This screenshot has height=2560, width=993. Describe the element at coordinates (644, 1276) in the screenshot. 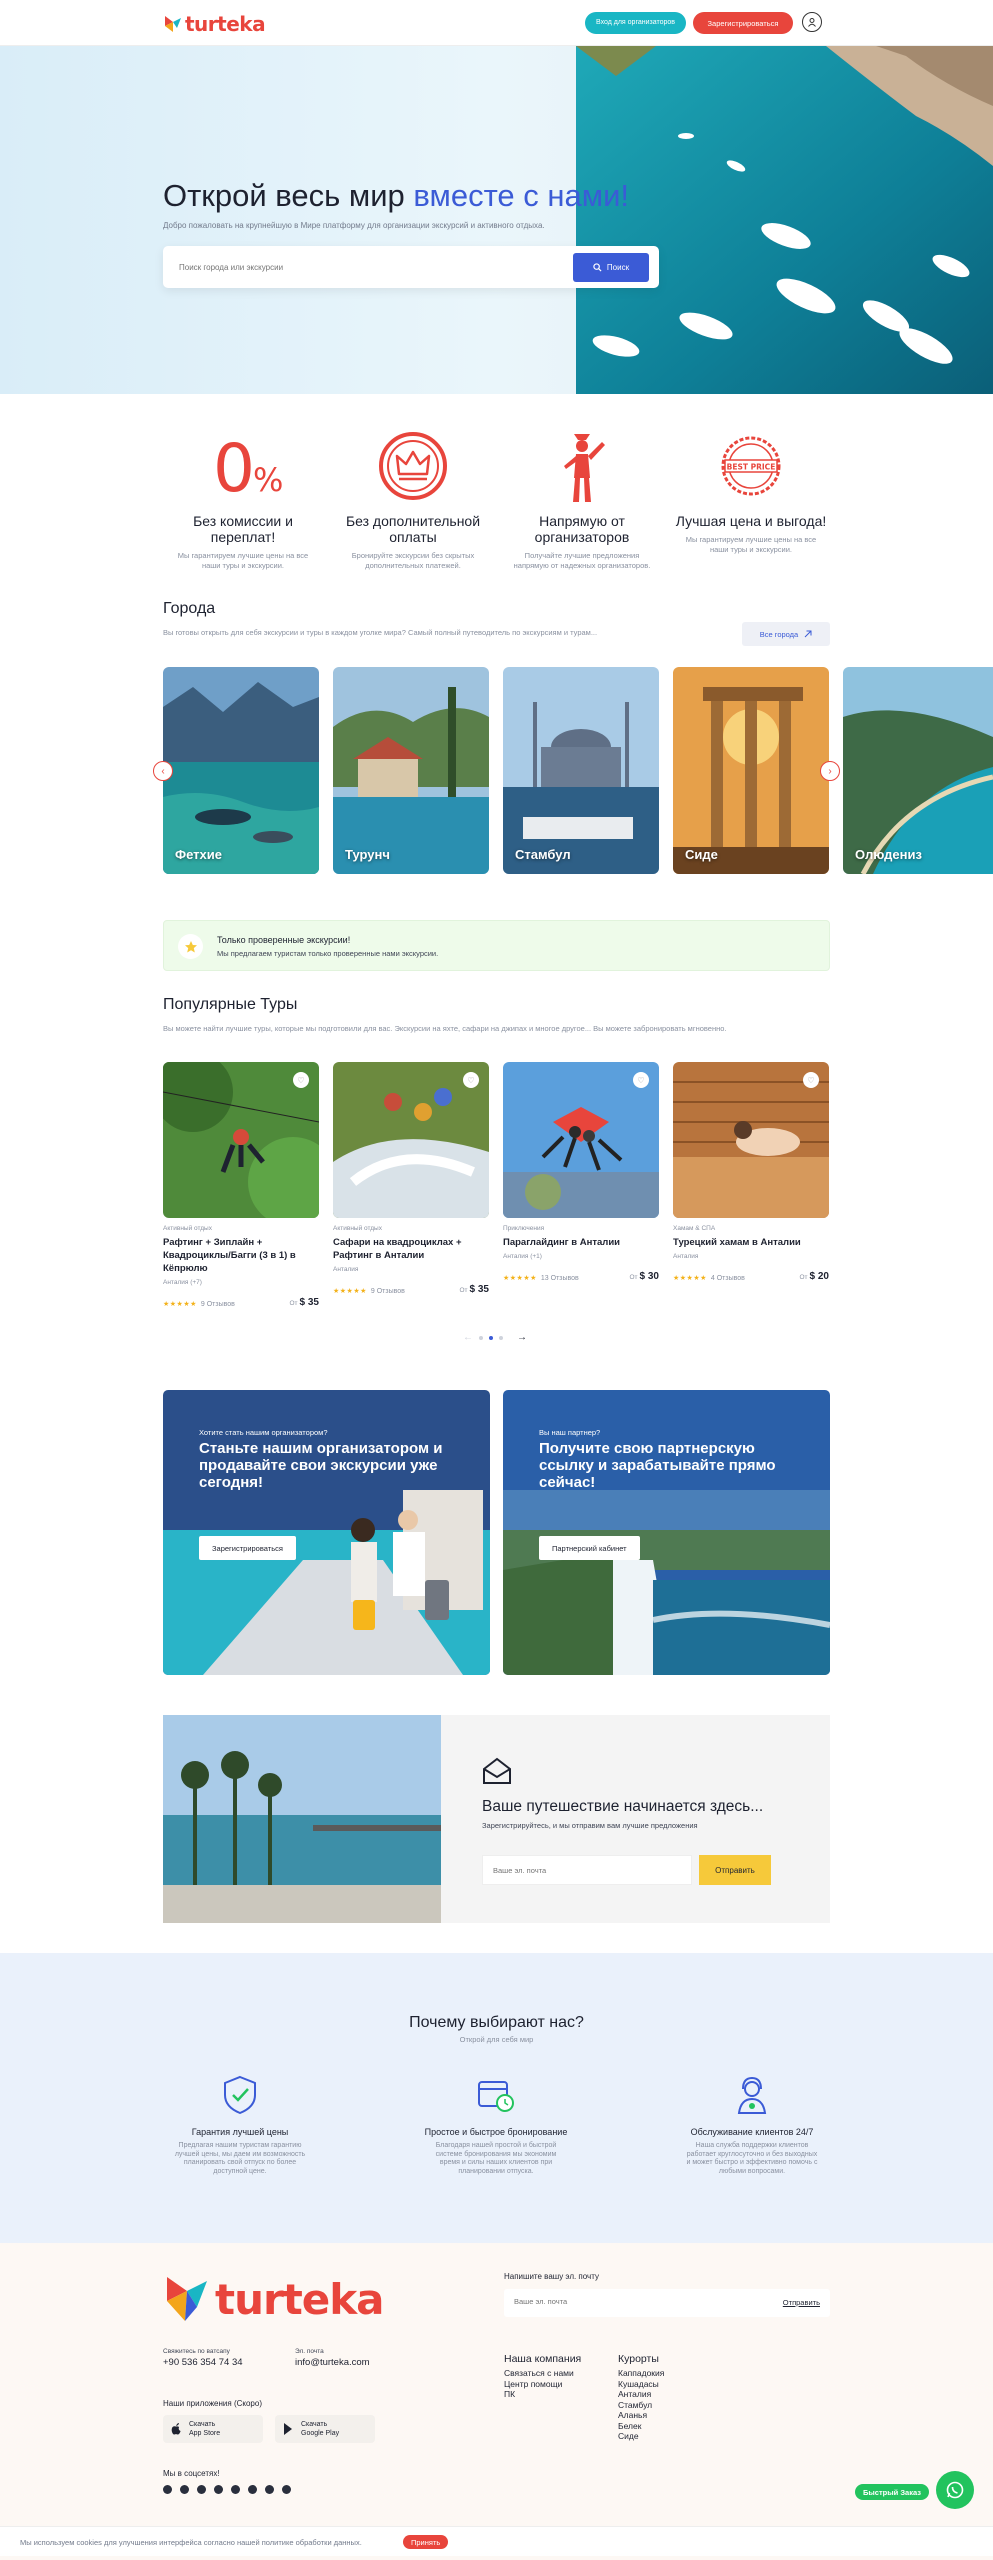

I see `tour-price: От $ 30` at that location.